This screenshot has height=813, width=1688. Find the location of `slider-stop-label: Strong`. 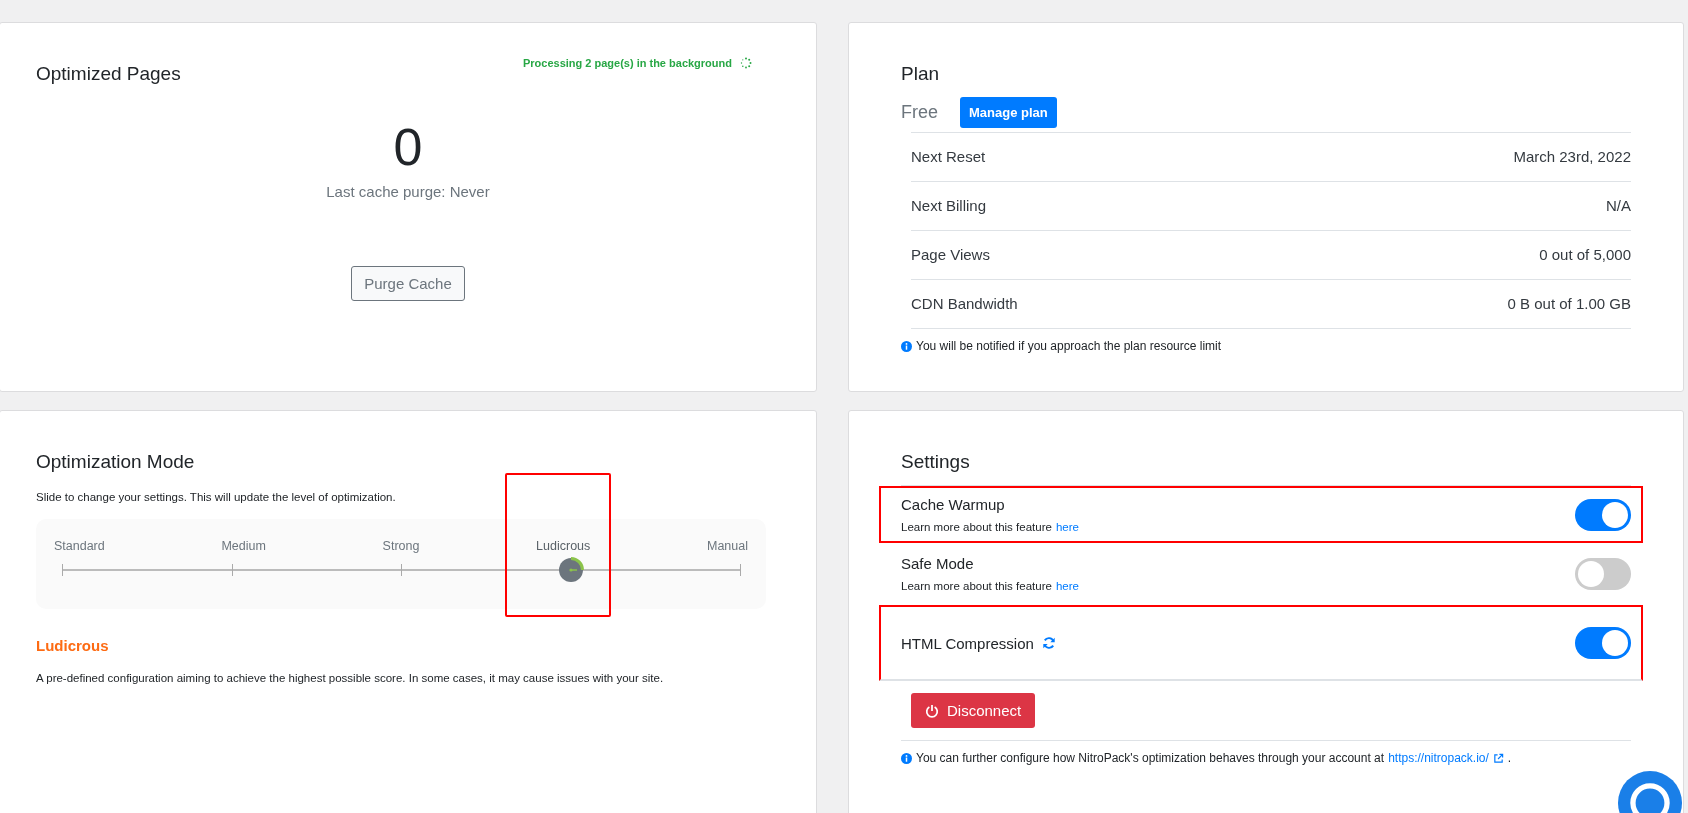

slider-stop-label: Strong is located at coordinates (401, 546).